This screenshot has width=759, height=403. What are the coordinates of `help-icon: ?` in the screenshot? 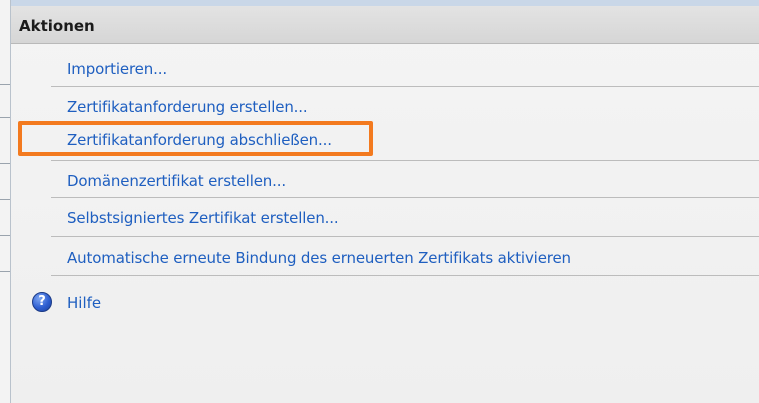 It's located at (42, 302).